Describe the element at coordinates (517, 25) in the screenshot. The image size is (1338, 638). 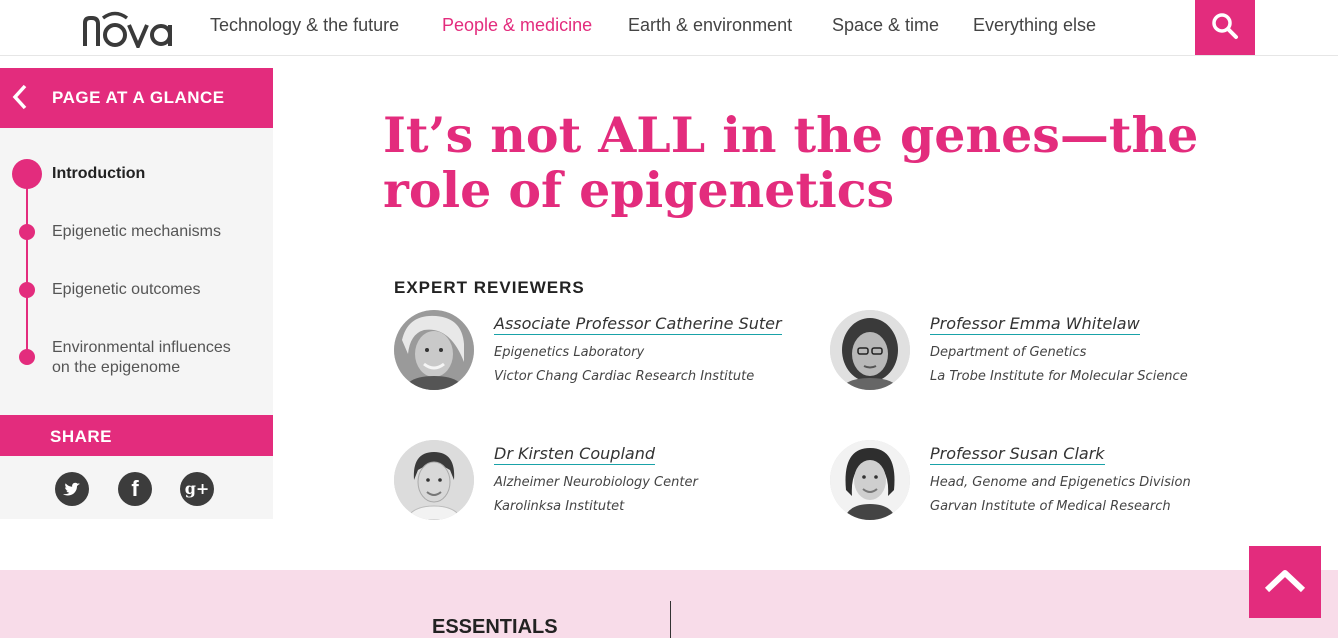
I see `nav-people-medicine: People & medicine` at that location.